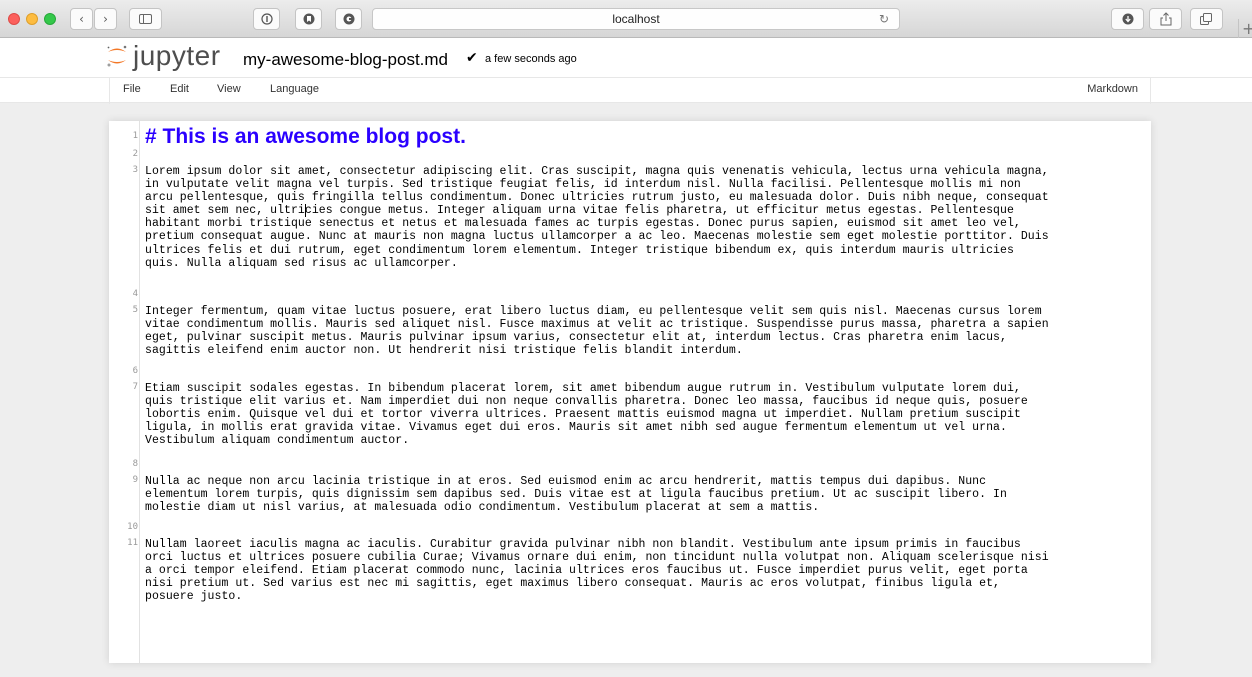 Image resolution: width=1252 pixels, height=677 pixels. Describe the element at coordinates (135, 464) in the screenshot. I see `line-number: 8` at that location.